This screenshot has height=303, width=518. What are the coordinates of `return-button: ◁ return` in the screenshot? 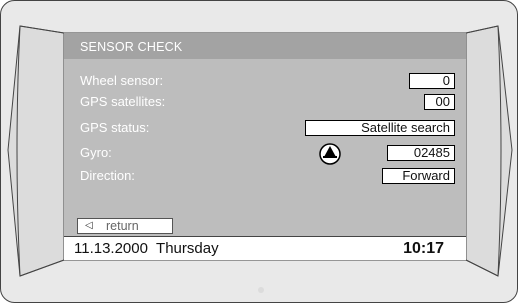 It's located at (125, 226).